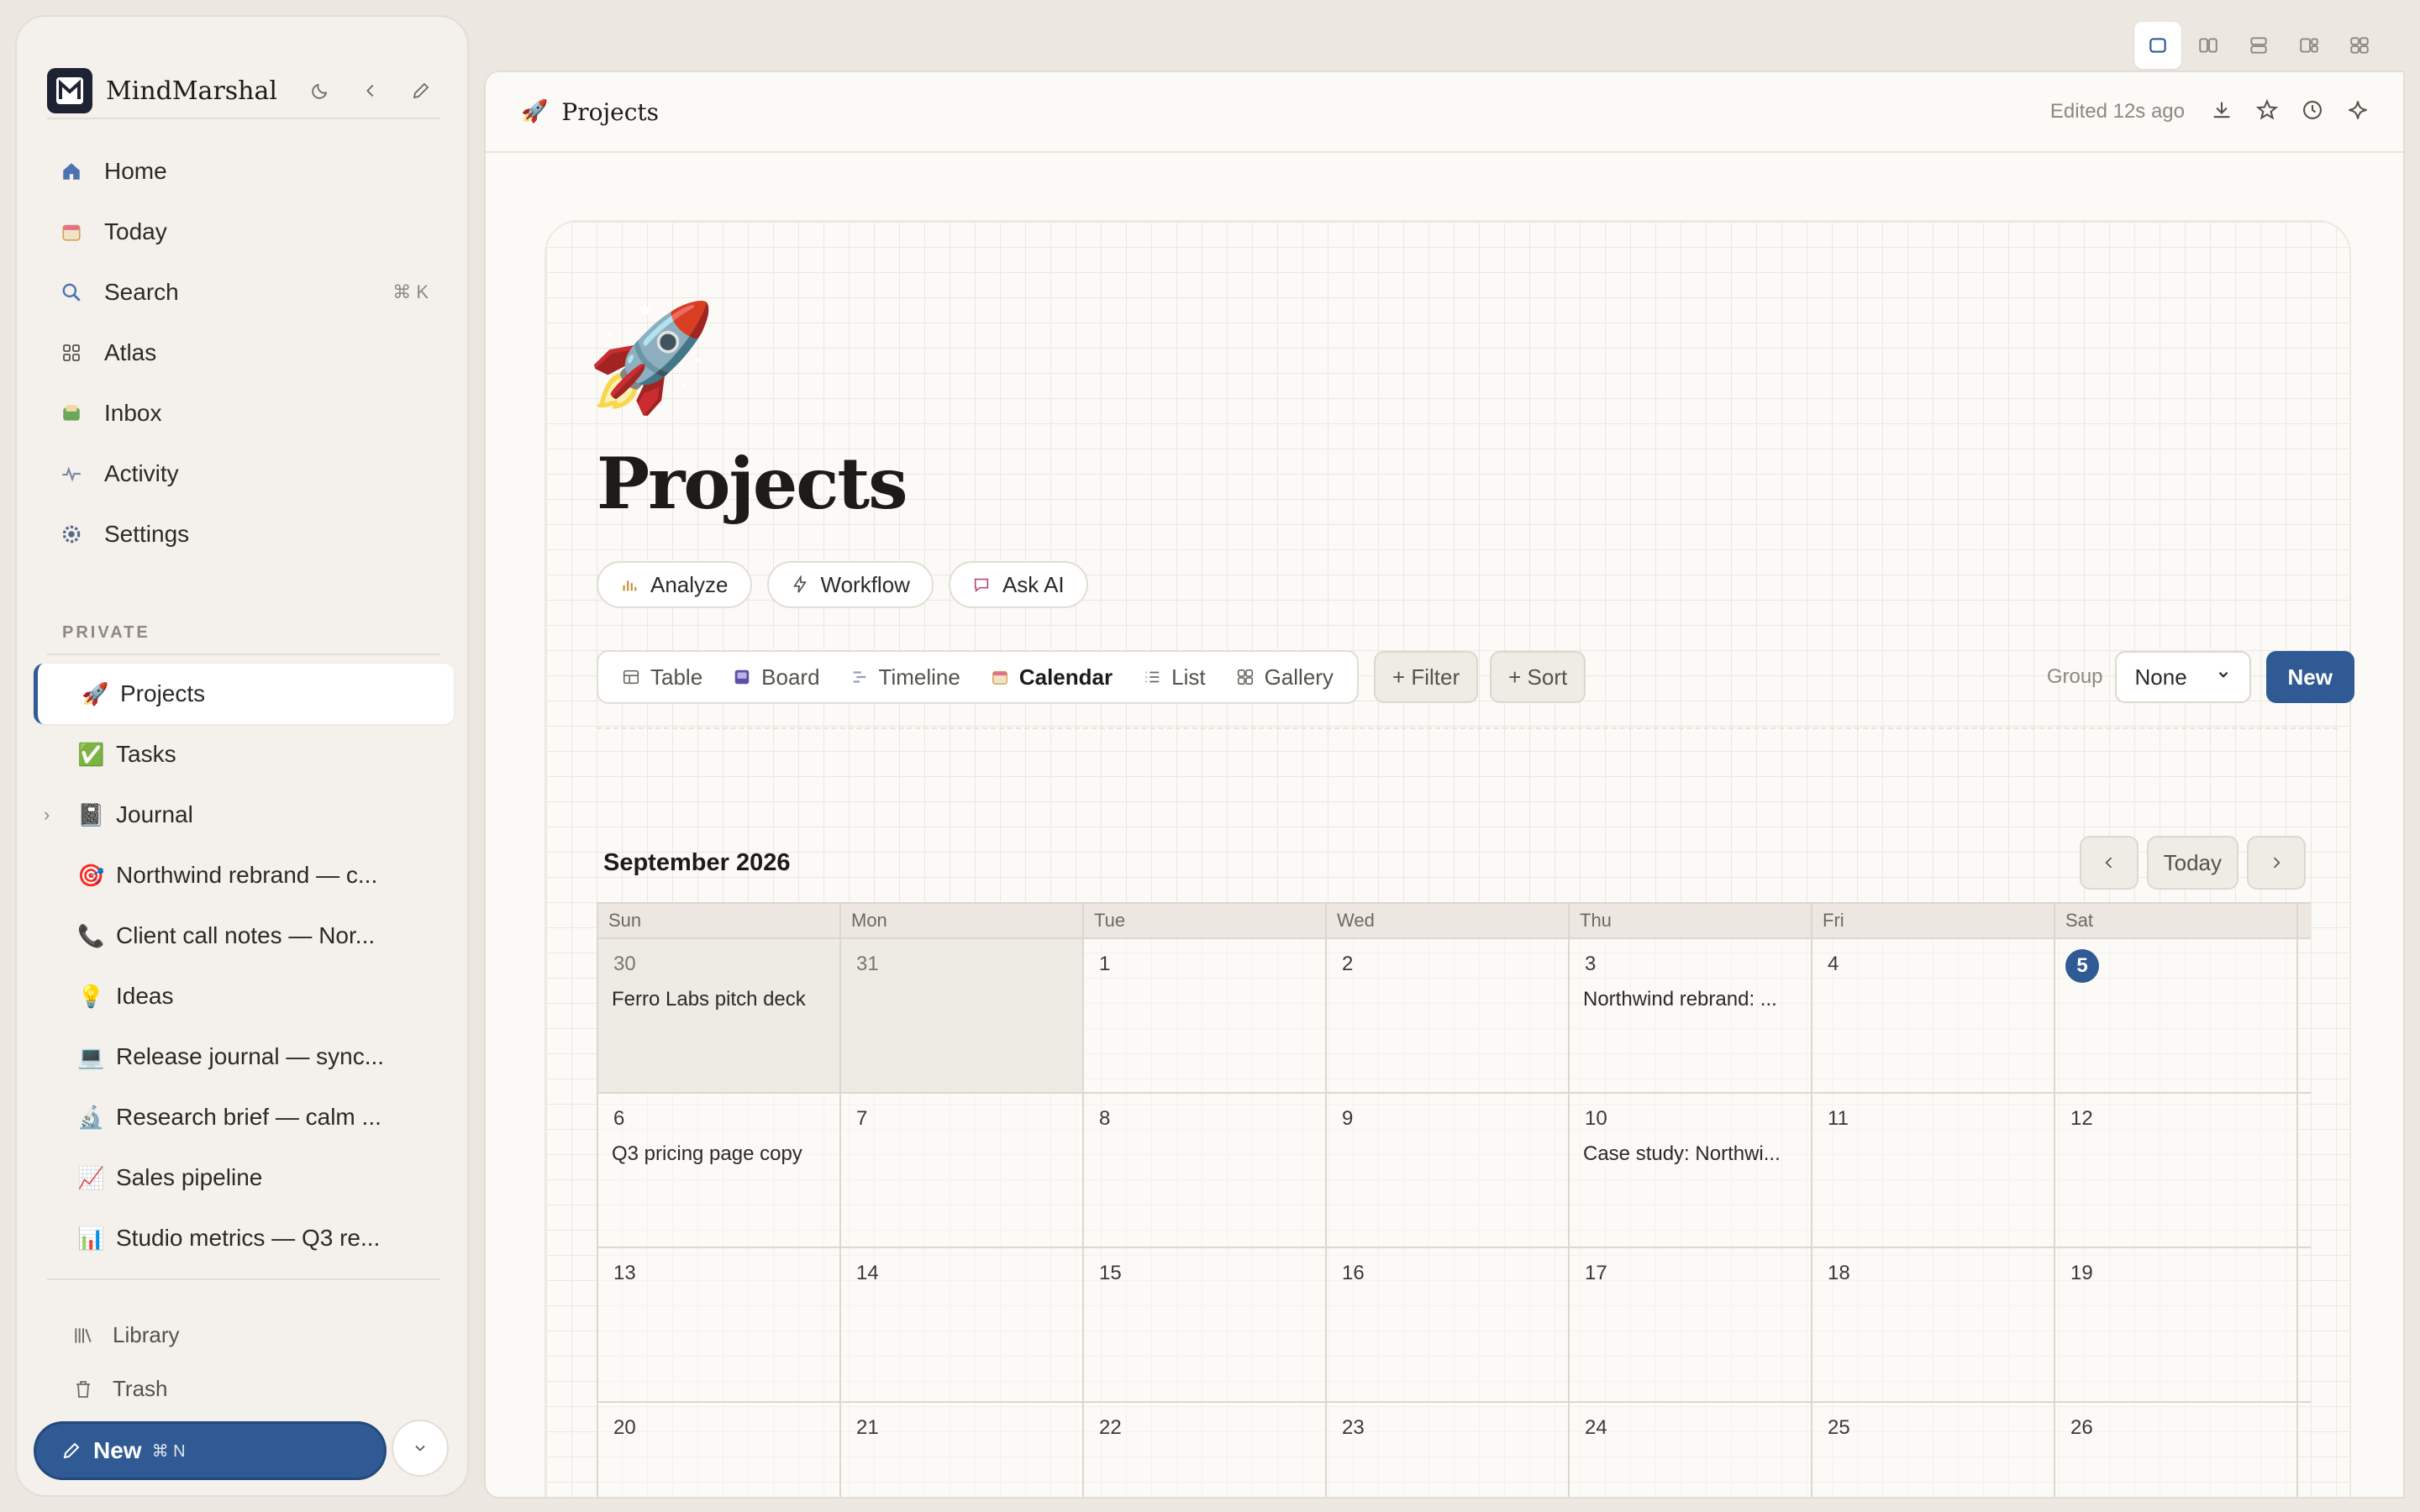 This screenshot has width=2420, height=1512. What do you see at coordinates (905, 677) in the screenshot?
I see `tab-timeline: Timeline` at bounding box center [905, 677].